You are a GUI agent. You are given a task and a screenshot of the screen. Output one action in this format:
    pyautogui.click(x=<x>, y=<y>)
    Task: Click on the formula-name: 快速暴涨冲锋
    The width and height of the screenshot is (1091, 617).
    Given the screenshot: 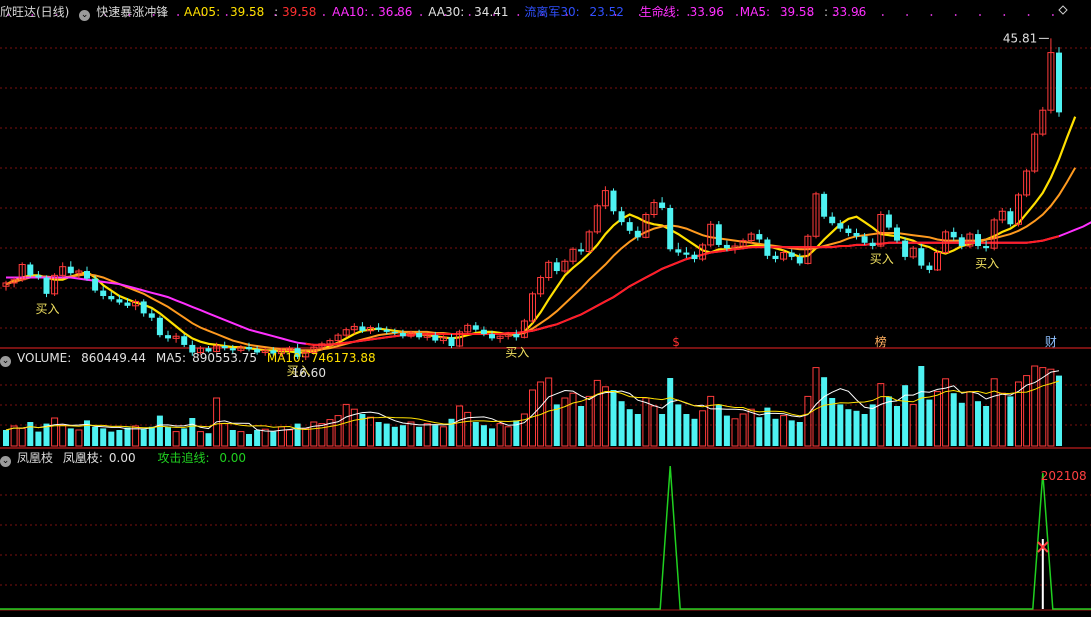 What is the action you would take?
    pyautogui.click(x=132, y=12)
    